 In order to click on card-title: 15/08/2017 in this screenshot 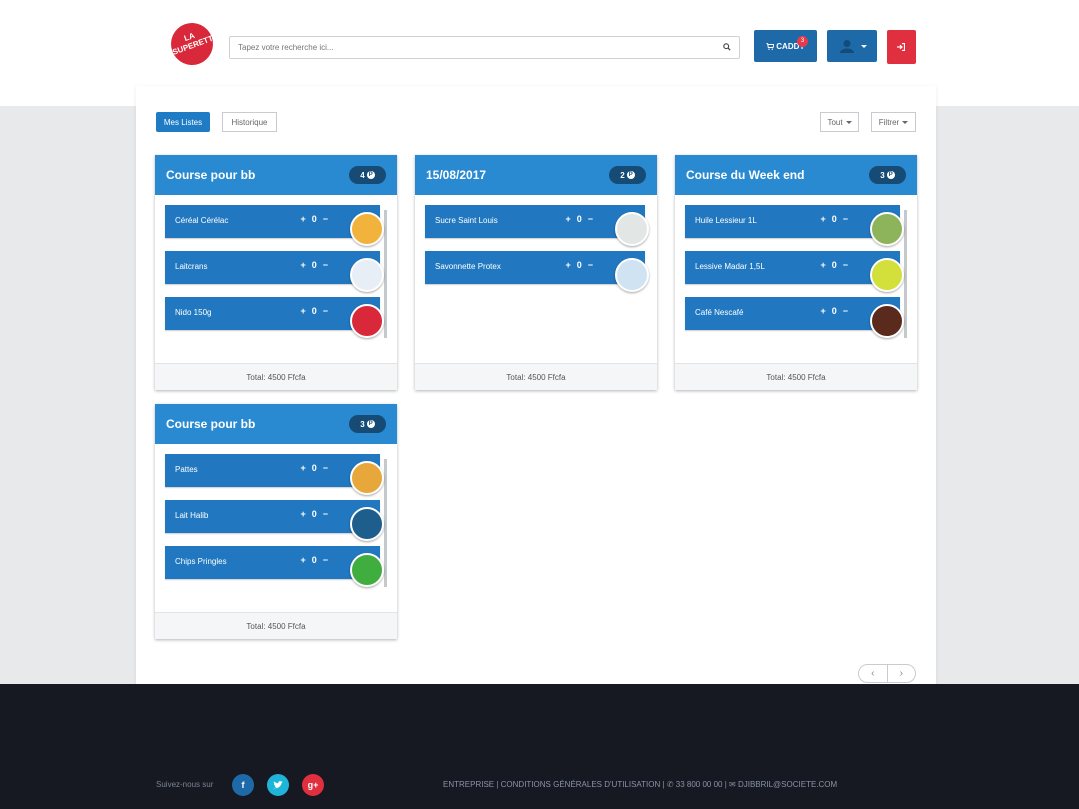, I will do `click(456, 175)`.